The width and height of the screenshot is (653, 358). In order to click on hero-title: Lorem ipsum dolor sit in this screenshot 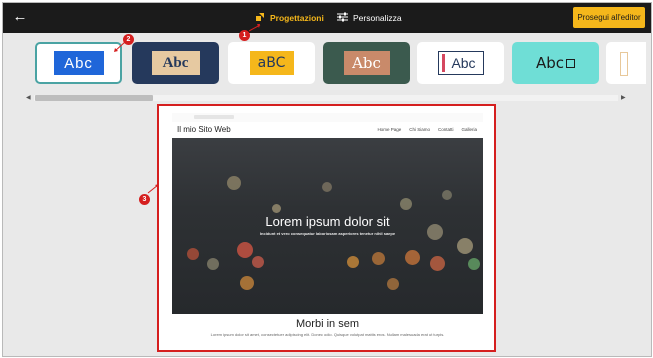, I will do `click(327, 221)`.